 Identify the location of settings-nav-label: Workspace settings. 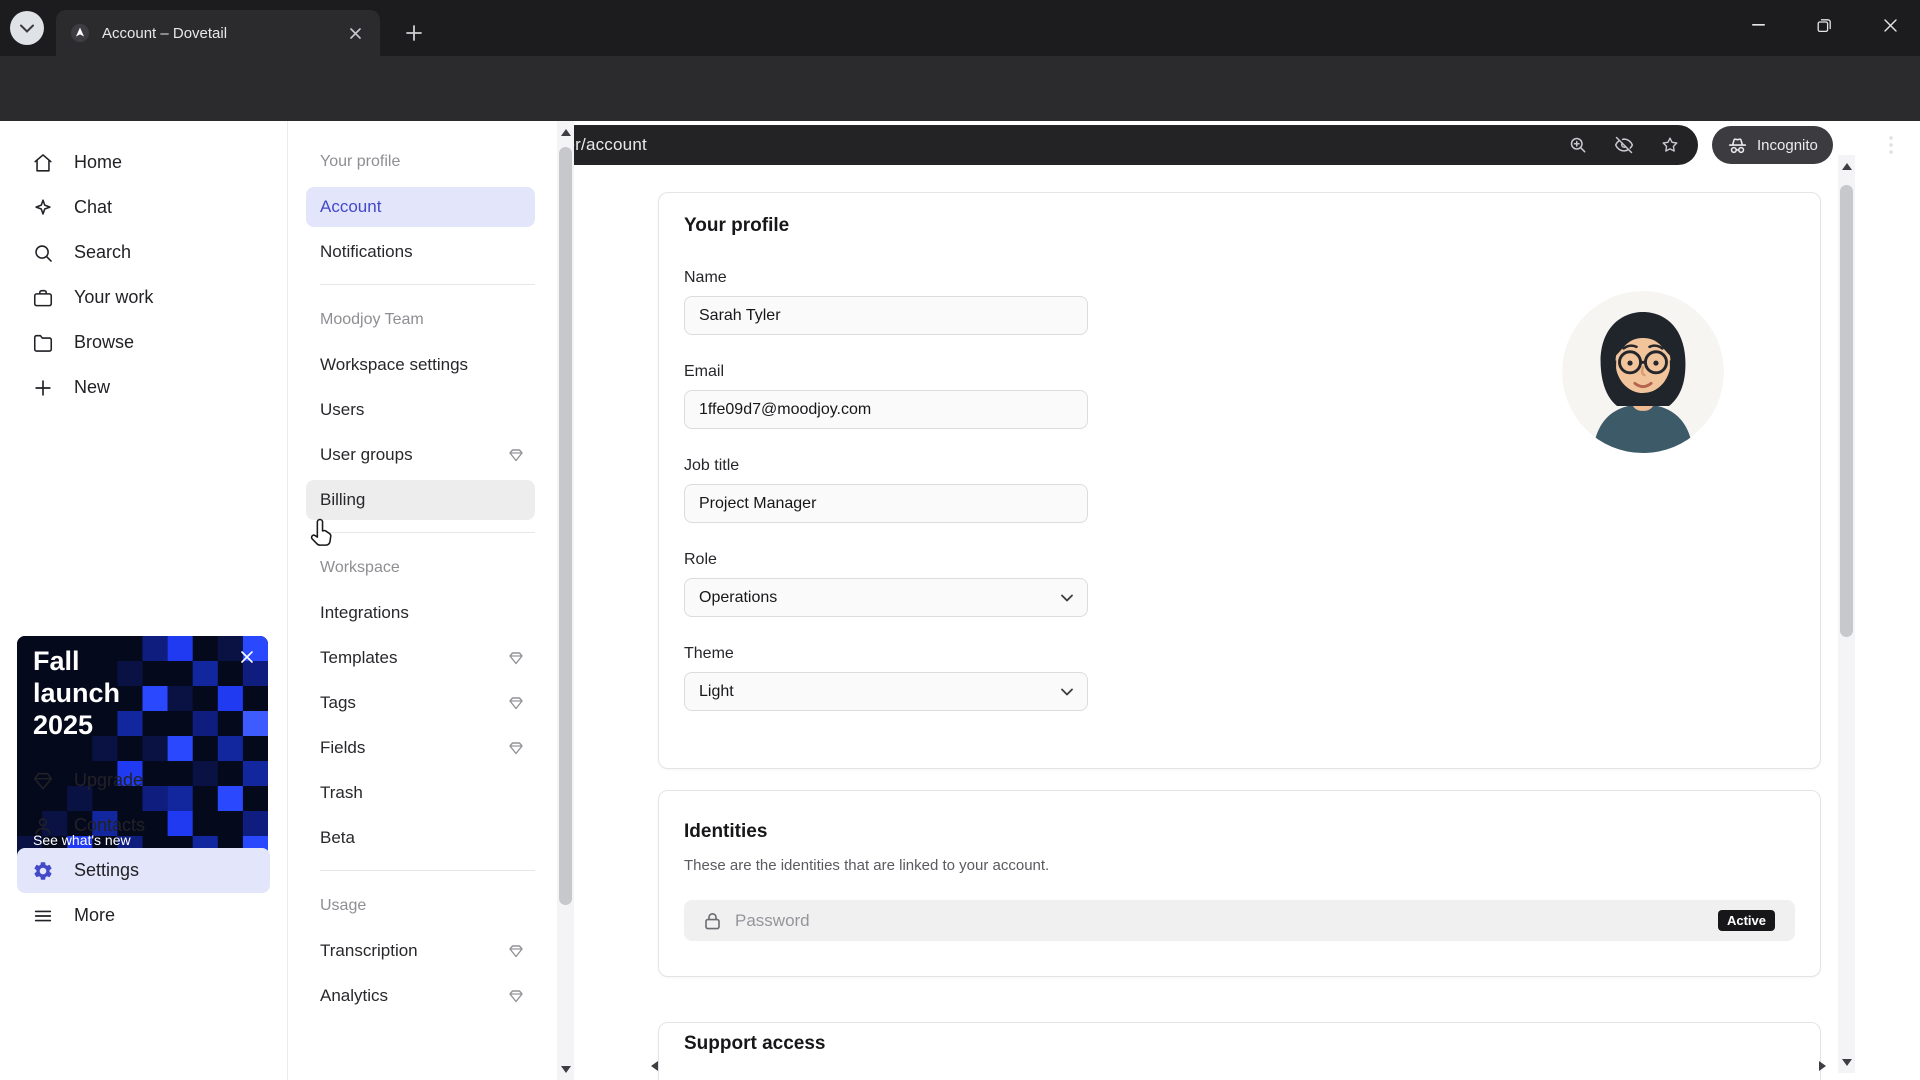
(394, 364).